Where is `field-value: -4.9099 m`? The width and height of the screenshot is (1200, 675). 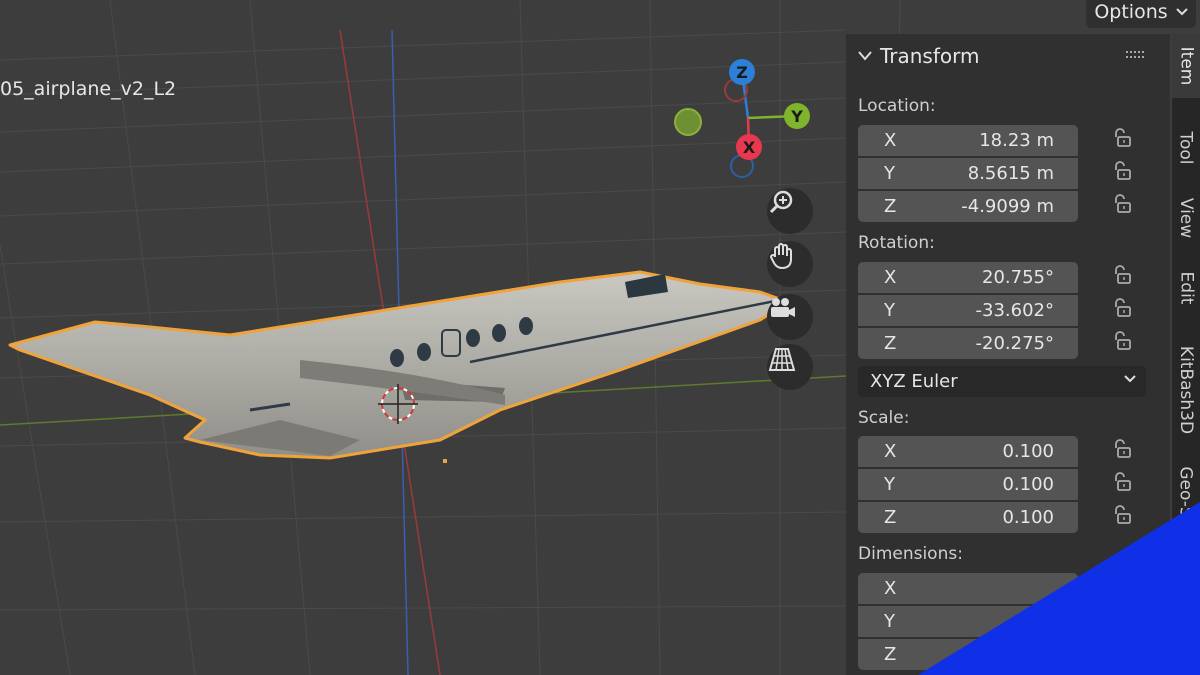
field-value: -4.9099 m is located at coordinates (1007, 206).